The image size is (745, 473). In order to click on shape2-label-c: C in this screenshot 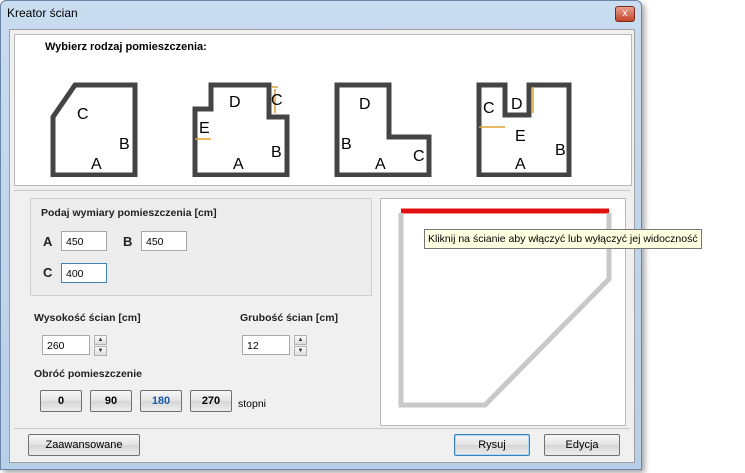, I will do `click(277, 100)`.